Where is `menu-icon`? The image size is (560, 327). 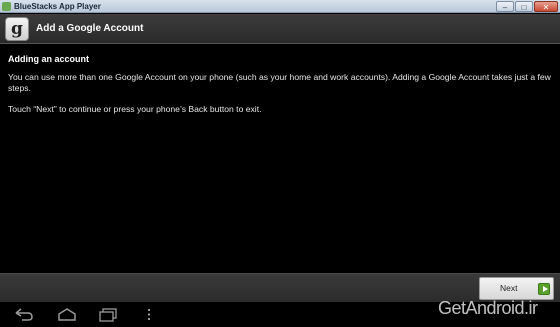 menu-icon is located at coordinates (149, 314).